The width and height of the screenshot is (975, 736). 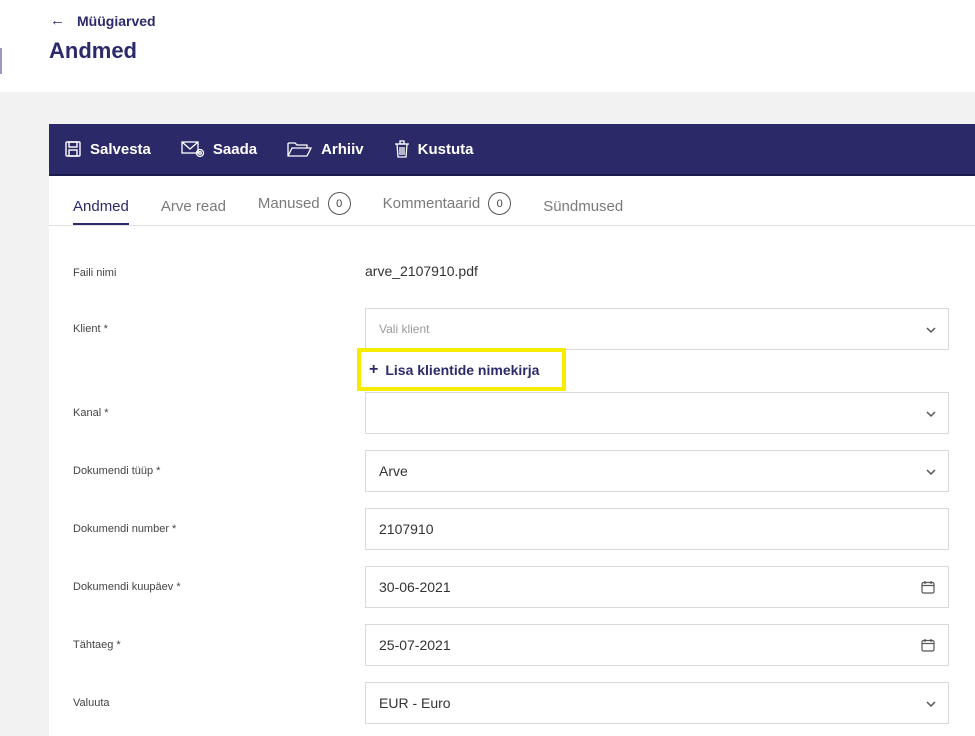 I want to click on add-to-client-list-button: + Lisa klientide nimekirja, so click(x=461, y=369).